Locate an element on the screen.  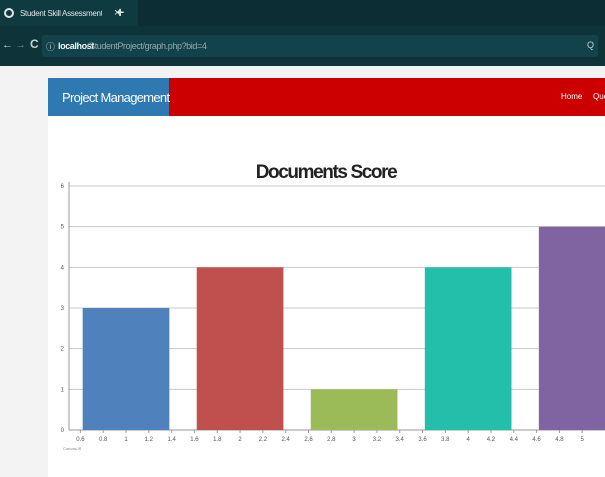
x-tick-label: 5 is located at coordinates (583, 440).